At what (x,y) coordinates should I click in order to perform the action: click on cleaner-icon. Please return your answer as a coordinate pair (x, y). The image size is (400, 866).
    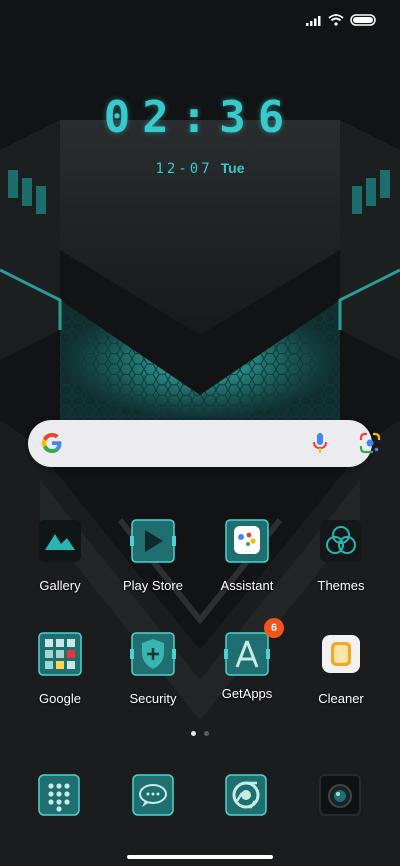
    Looking at the image, I should click on (341, 654).